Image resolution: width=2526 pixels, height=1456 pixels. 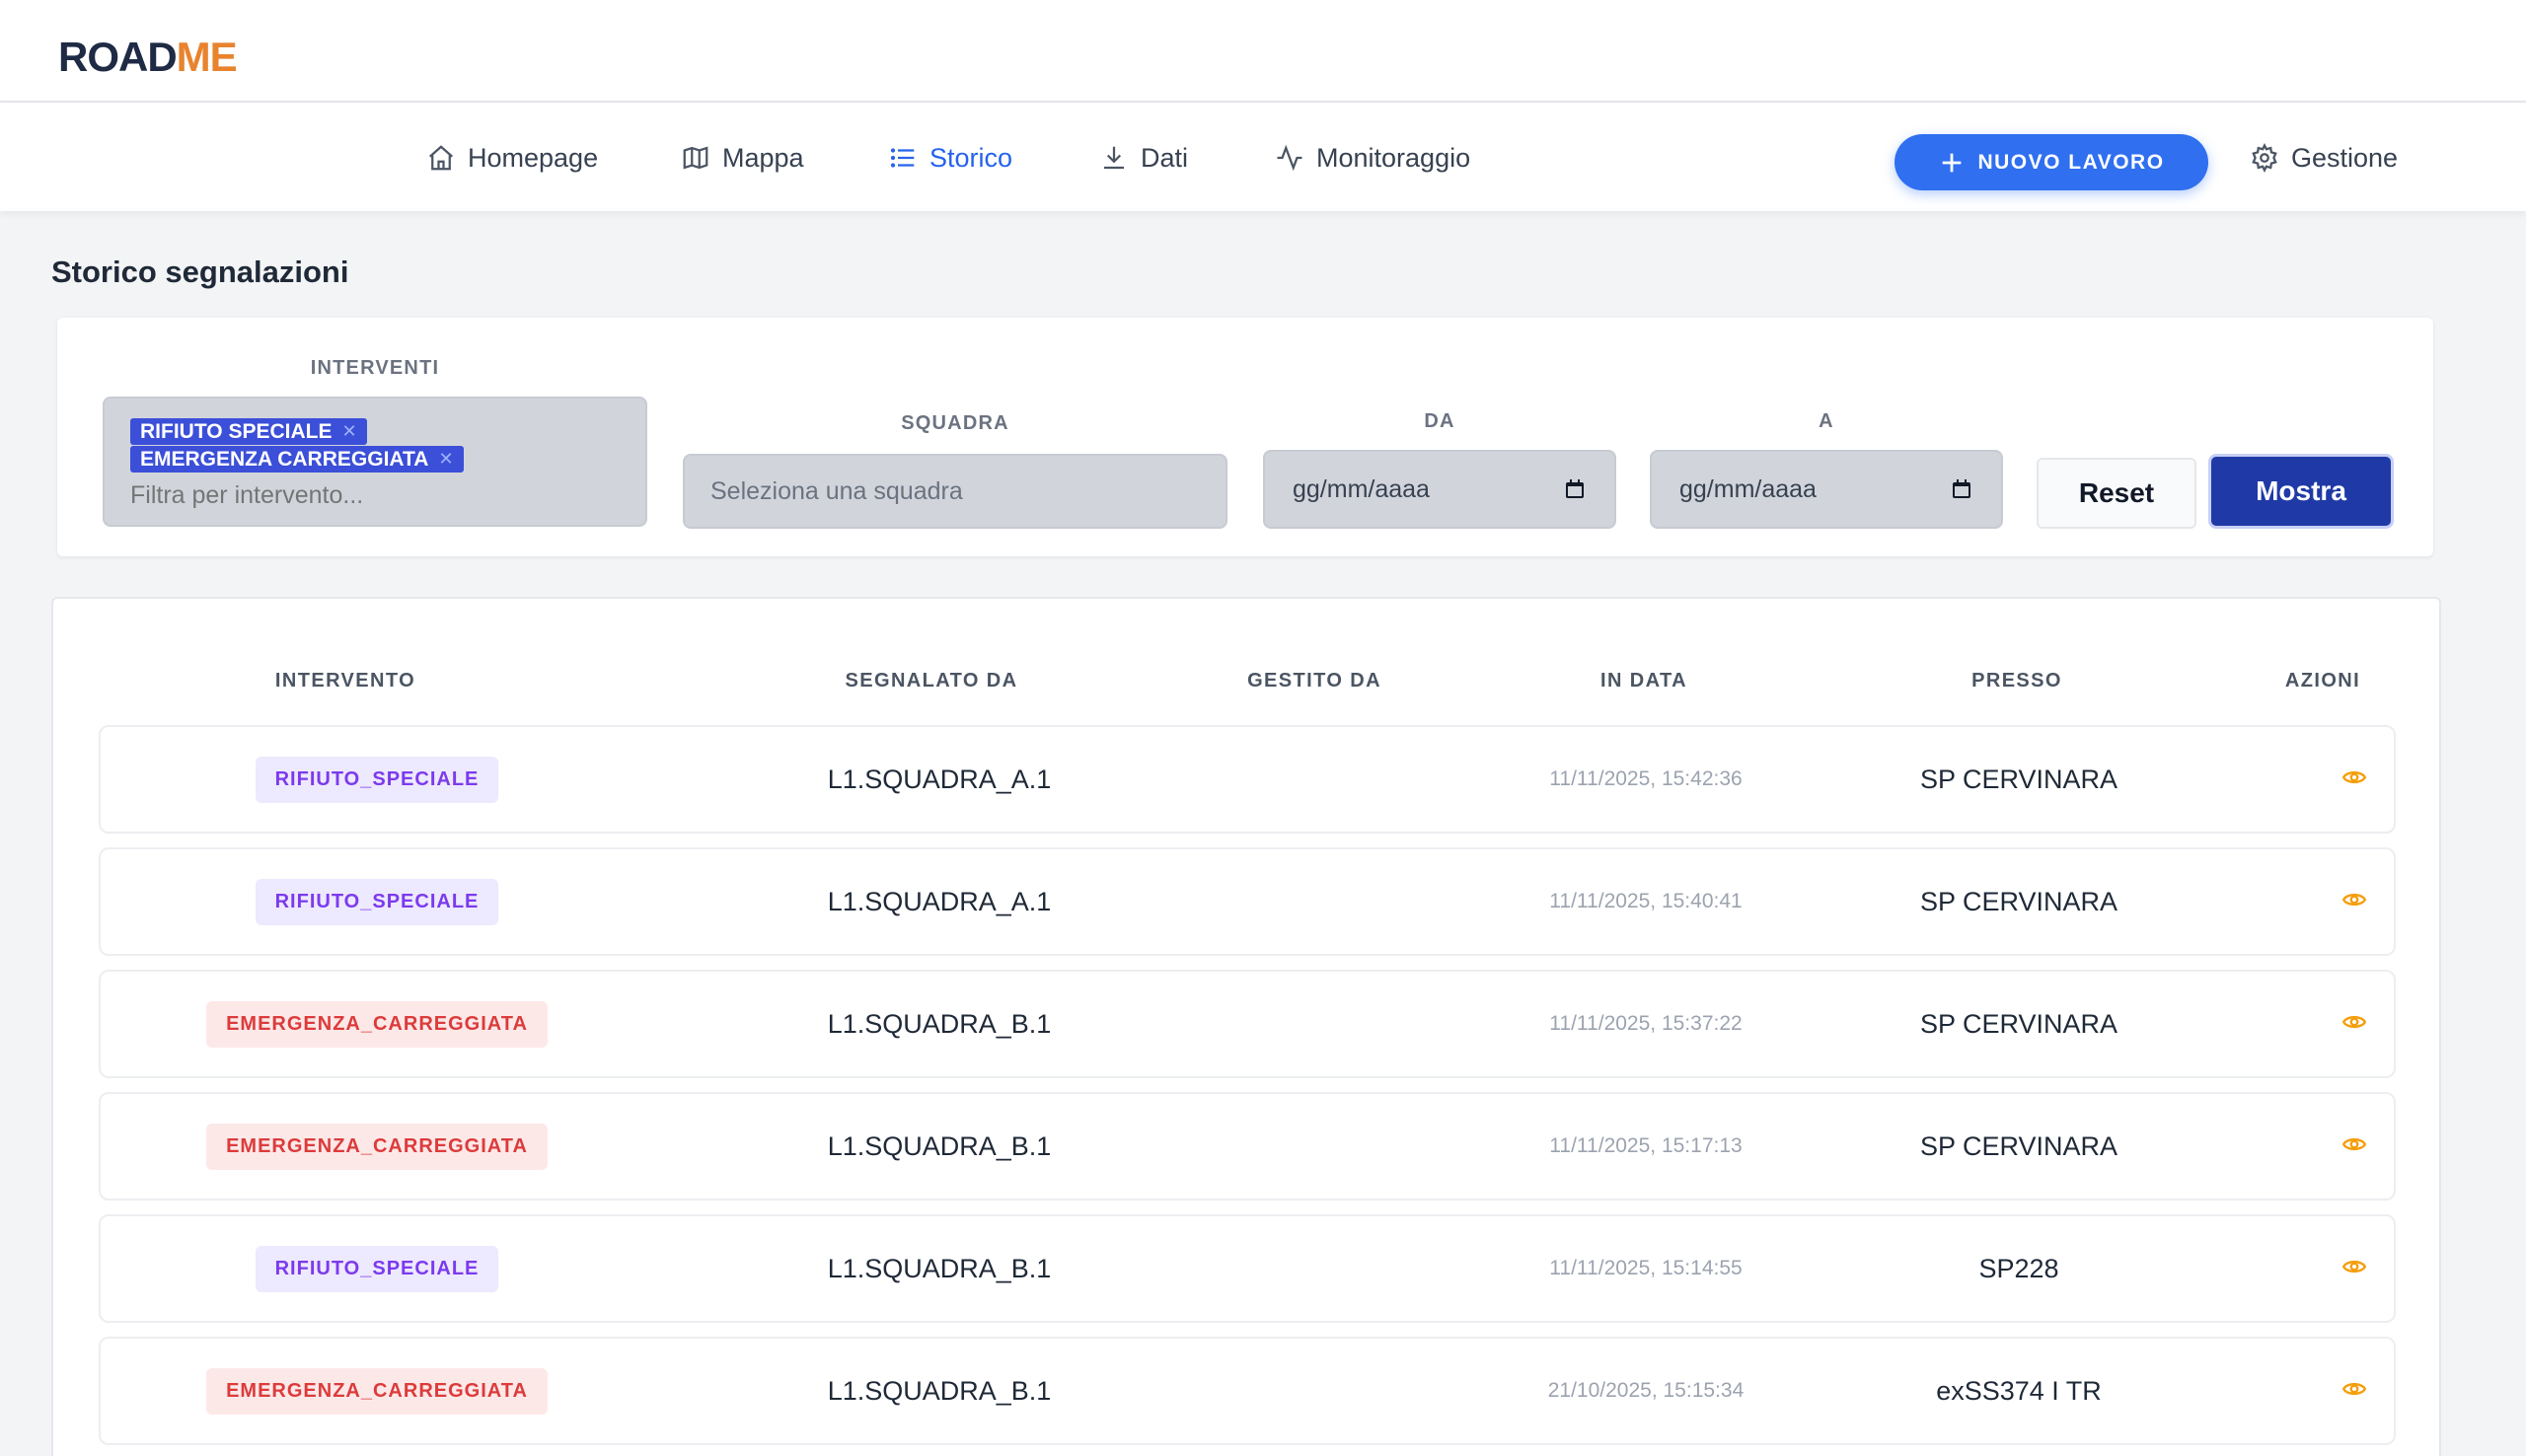 I want to click on cell-intervento: RIFIUTO_SPECIALE, so click(x=377, y=1268).